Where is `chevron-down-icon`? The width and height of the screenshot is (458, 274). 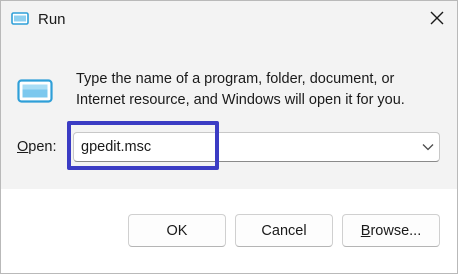
chevron-down-icon is located at coordinates (428, 147).